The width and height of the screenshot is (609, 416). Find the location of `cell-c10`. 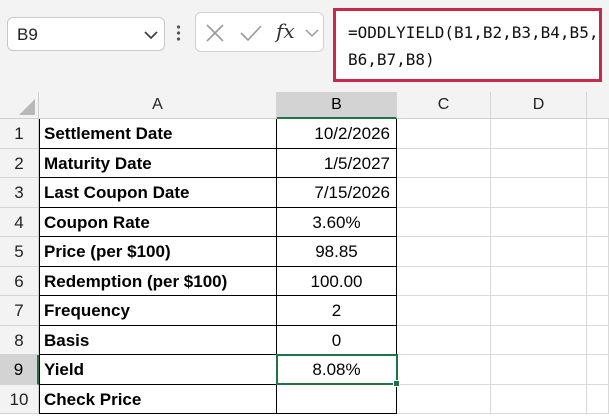

cell-c10 is located at coordinates (444, 399).